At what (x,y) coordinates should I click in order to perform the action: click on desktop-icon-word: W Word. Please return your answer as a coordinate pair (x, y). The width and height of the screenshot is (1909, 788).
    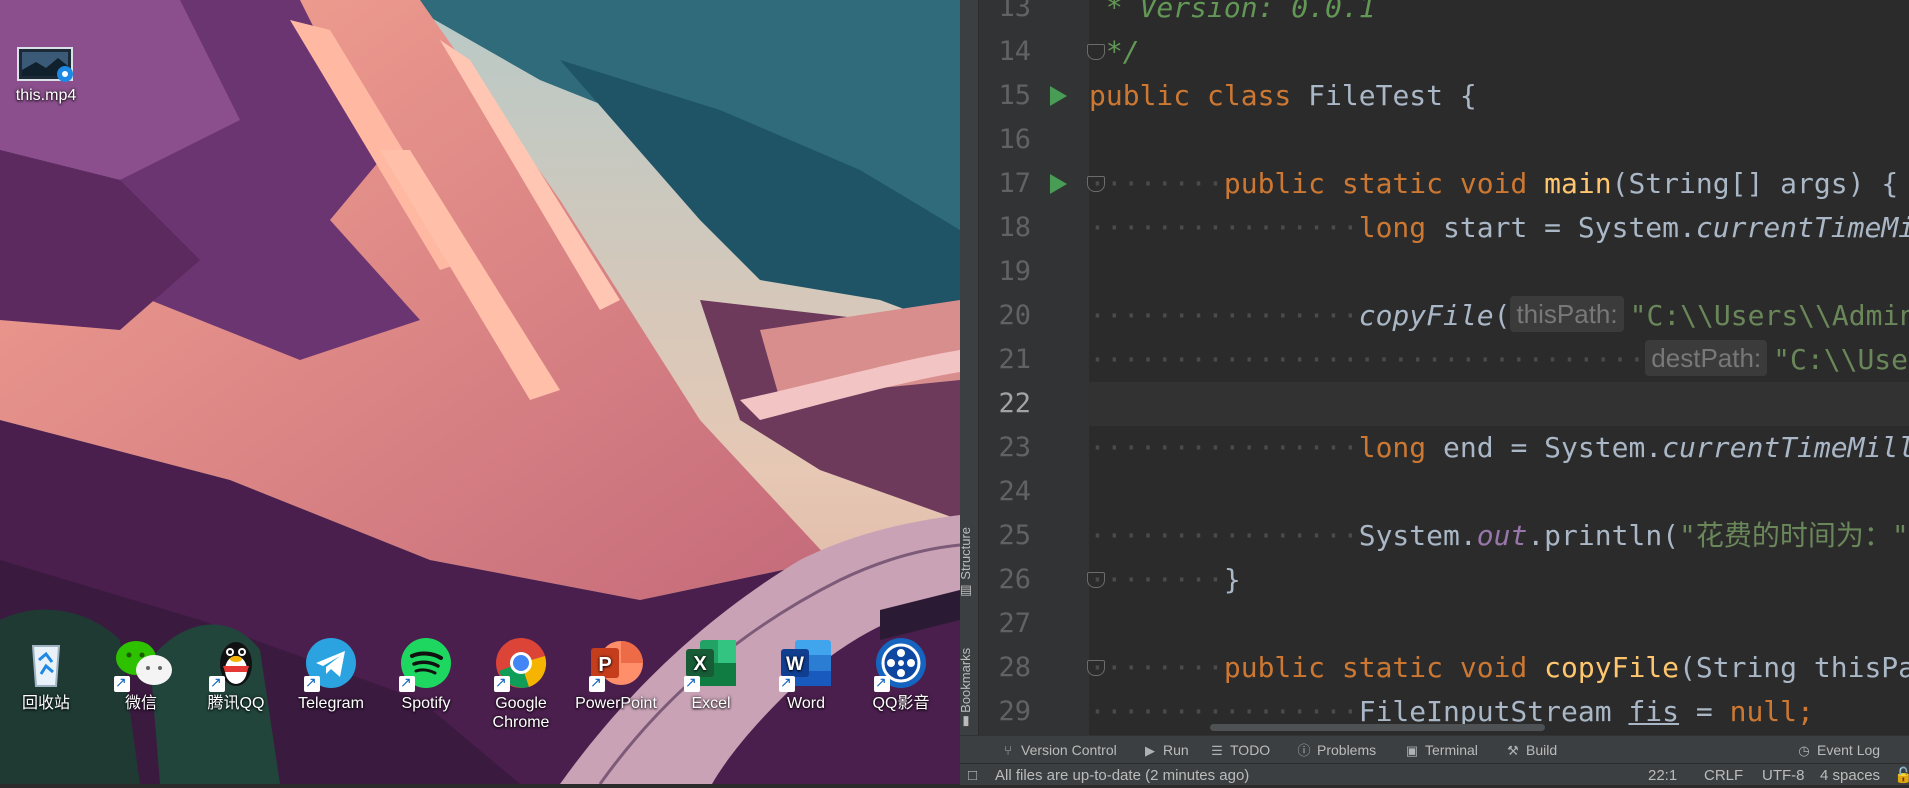
    Looking at the image, I should click on (806, 674).